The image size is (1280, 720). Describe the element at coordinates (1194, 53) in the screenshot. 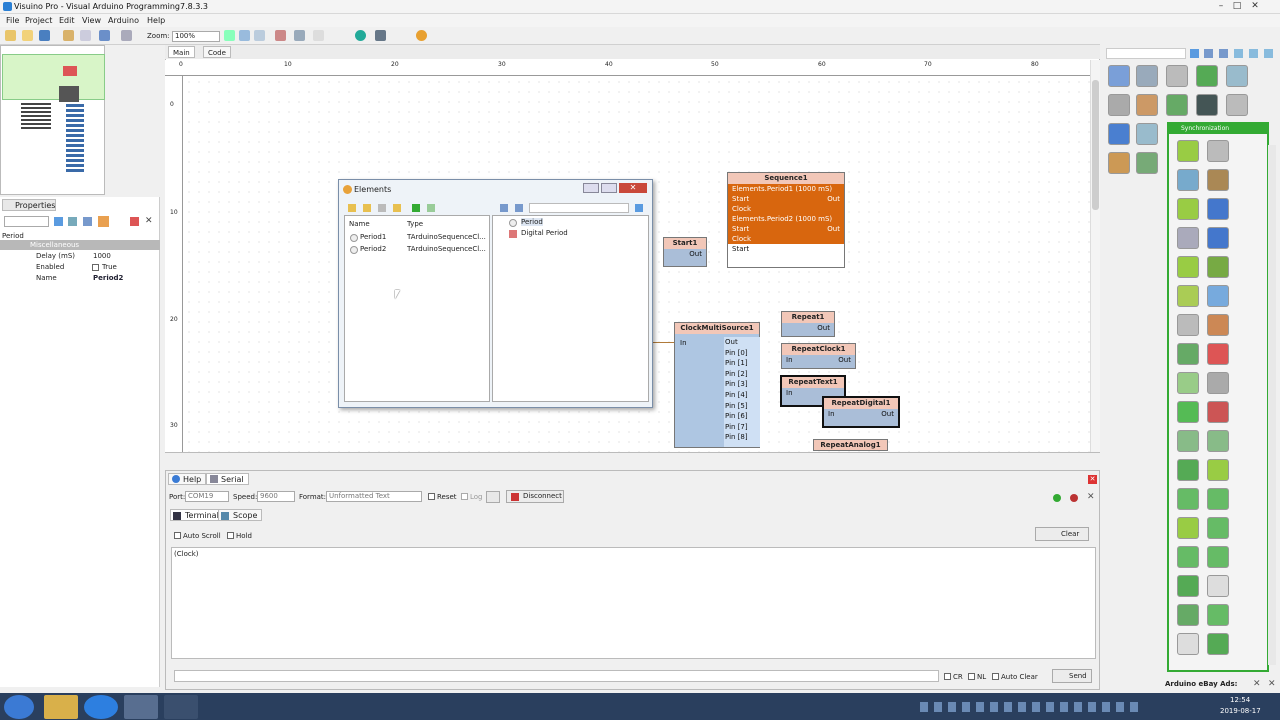

I see `palette-filter-icon` at that location.